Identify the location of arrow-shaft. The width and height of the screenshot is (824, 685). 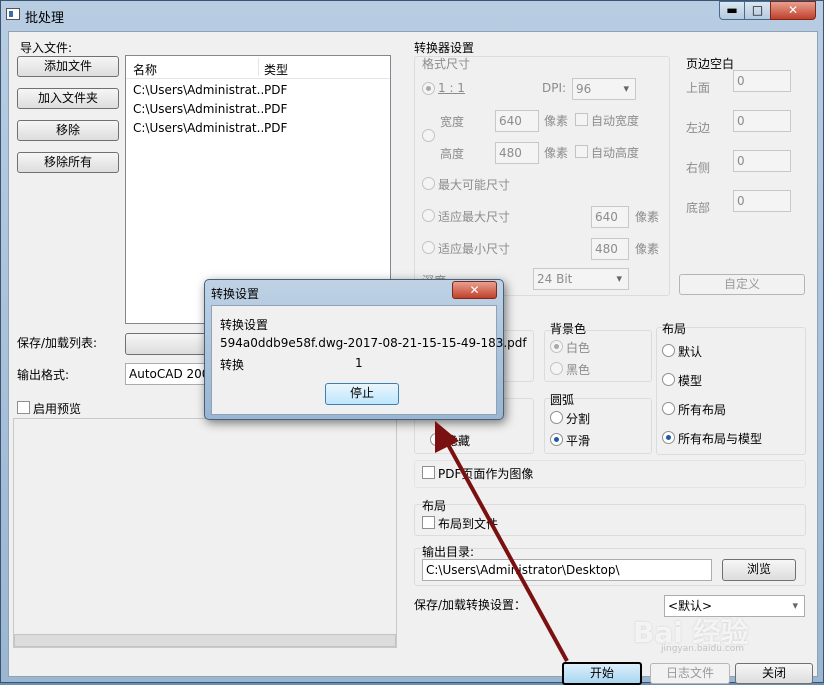
(506, 550).